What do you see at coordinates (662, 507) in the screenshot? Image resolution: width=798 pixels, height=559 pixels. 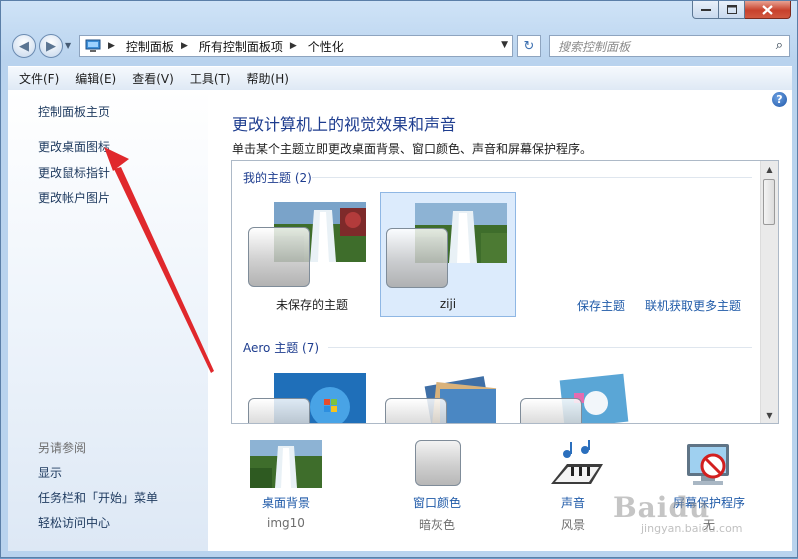 I see `baidu-watermark: Baidu` at bounding box center [662, 507].